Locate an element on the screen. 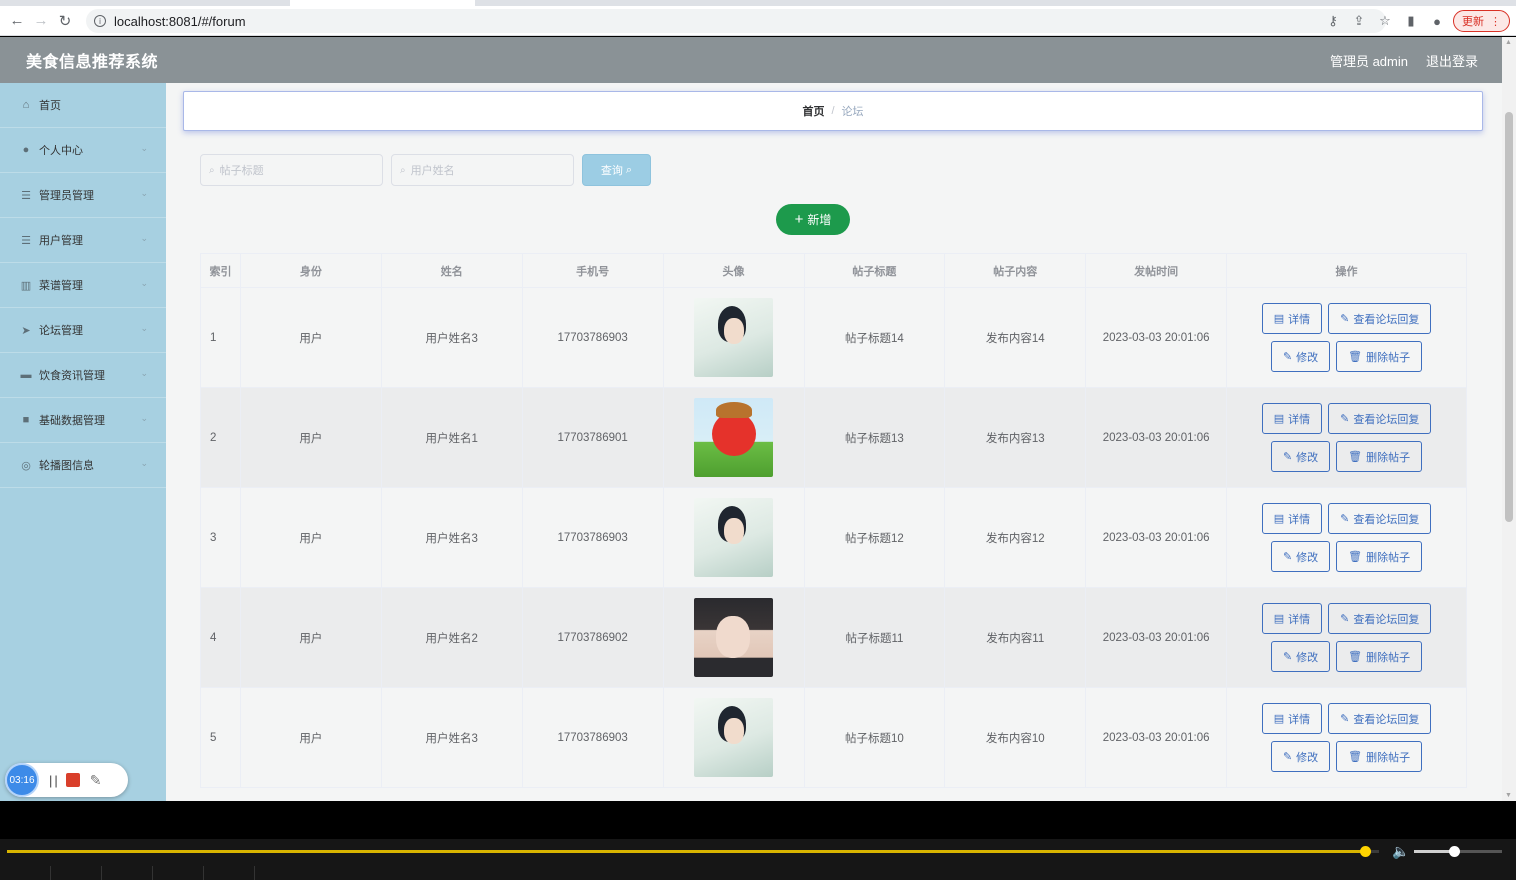  sidebar-item-carousel: ◎ 轮播图信息 ⌄ is located at coordinates (83, 465).